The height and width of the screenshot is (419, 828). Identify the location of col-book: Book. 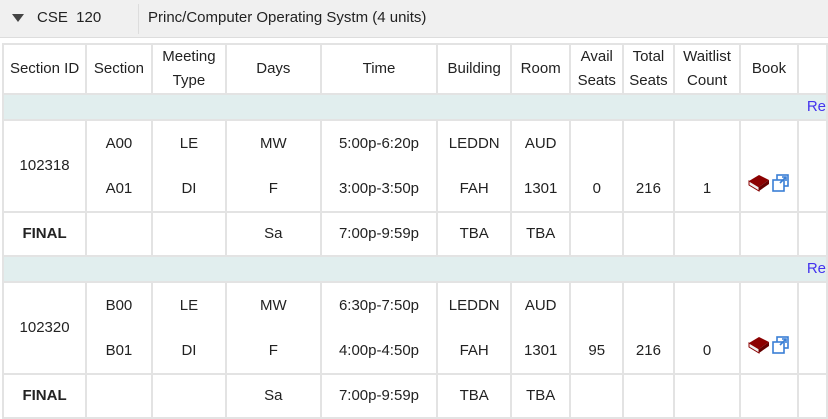
(769, 69).